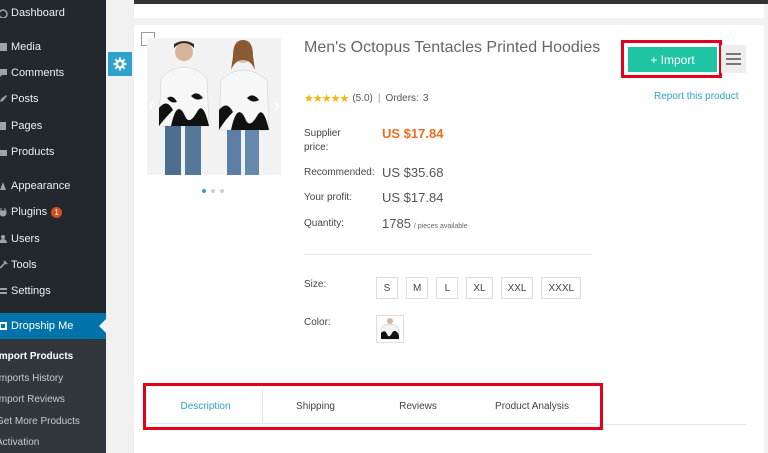  I want to click on tab-description: Description, so click(206, 406).